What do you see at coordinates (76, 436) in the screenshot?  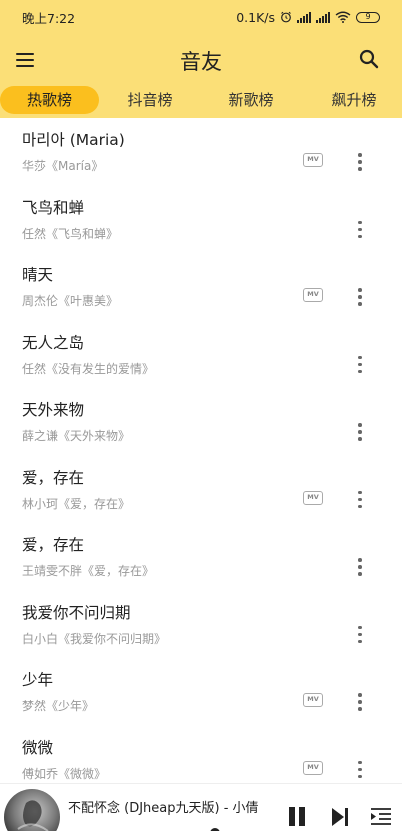 I see `song-artist-album: 薛之谦《天外来物》` at bounding box center [76, 436].